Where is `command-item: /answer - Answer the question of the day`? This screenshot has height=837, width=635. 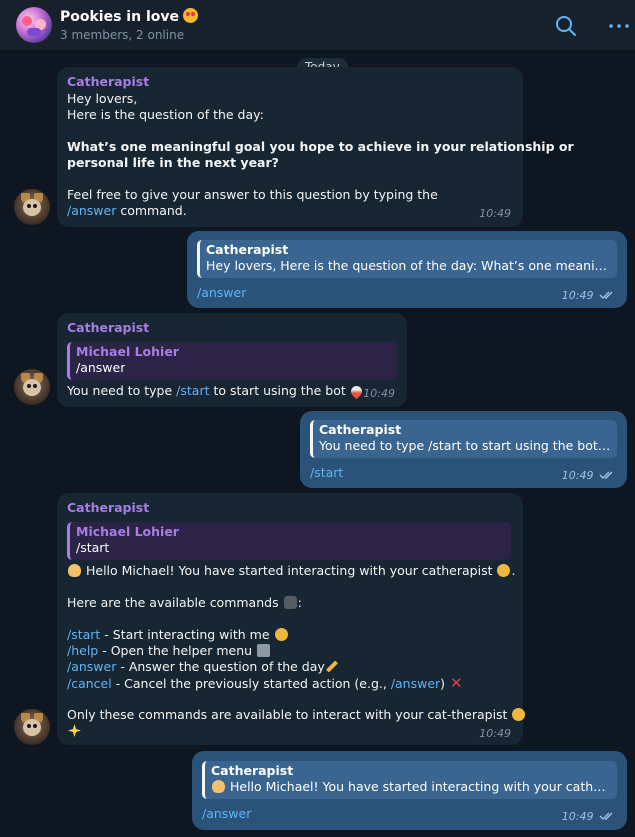
command-item: /answer - Answer the question of the day is located at coordinates (202, 667).